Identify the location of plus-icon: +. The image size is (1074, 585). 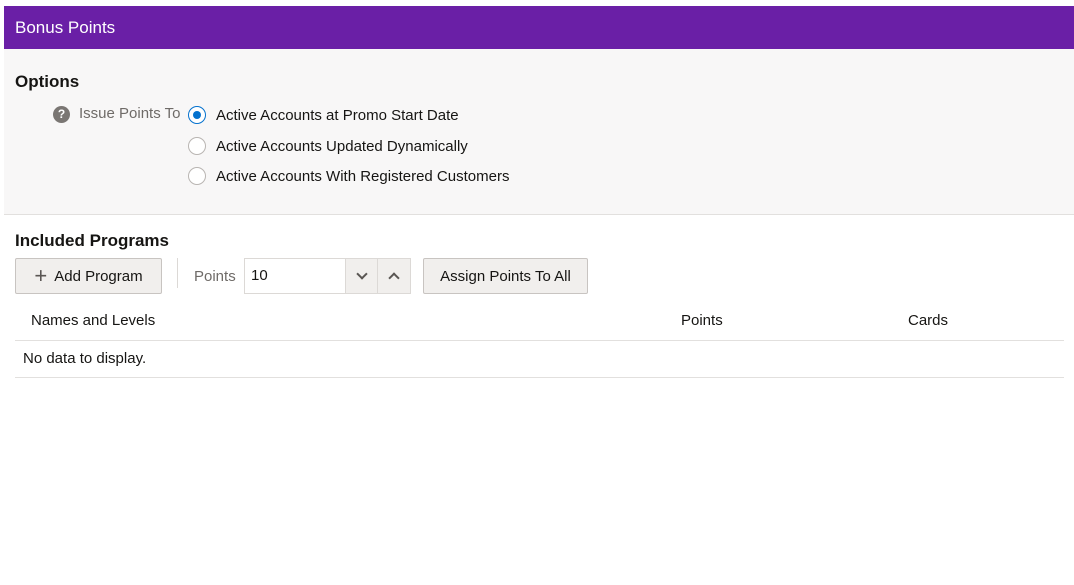
(41, 275).